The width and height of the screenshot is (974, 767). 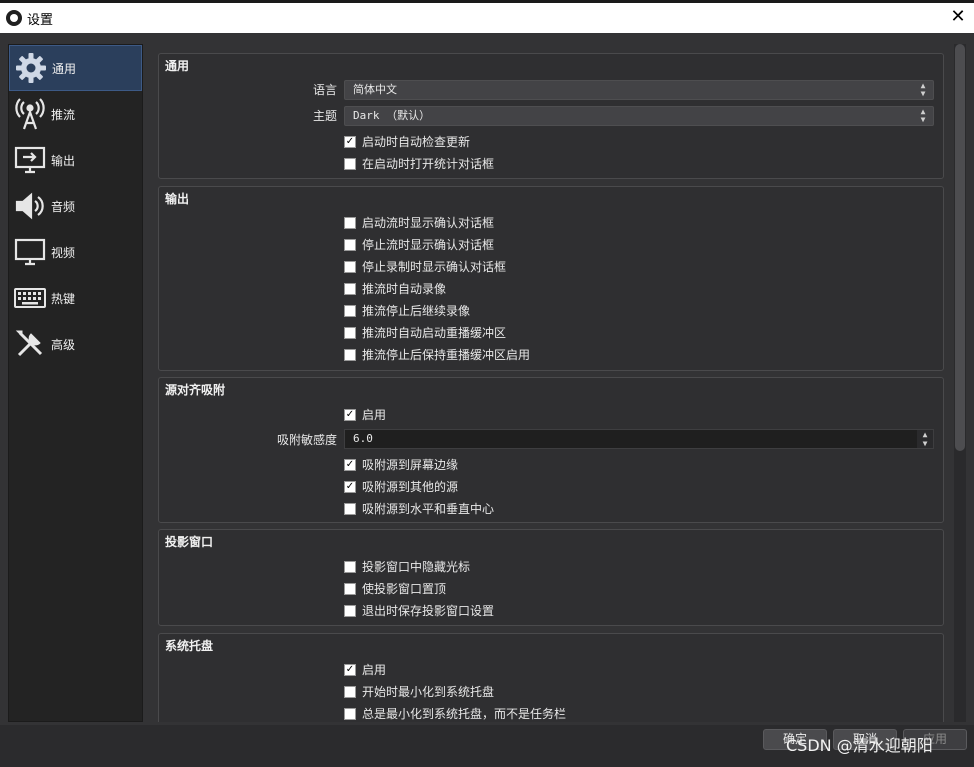 I want to click on sensitivity-spinbox: 6.0 ▲ ▼, so click(x=639, y=439).